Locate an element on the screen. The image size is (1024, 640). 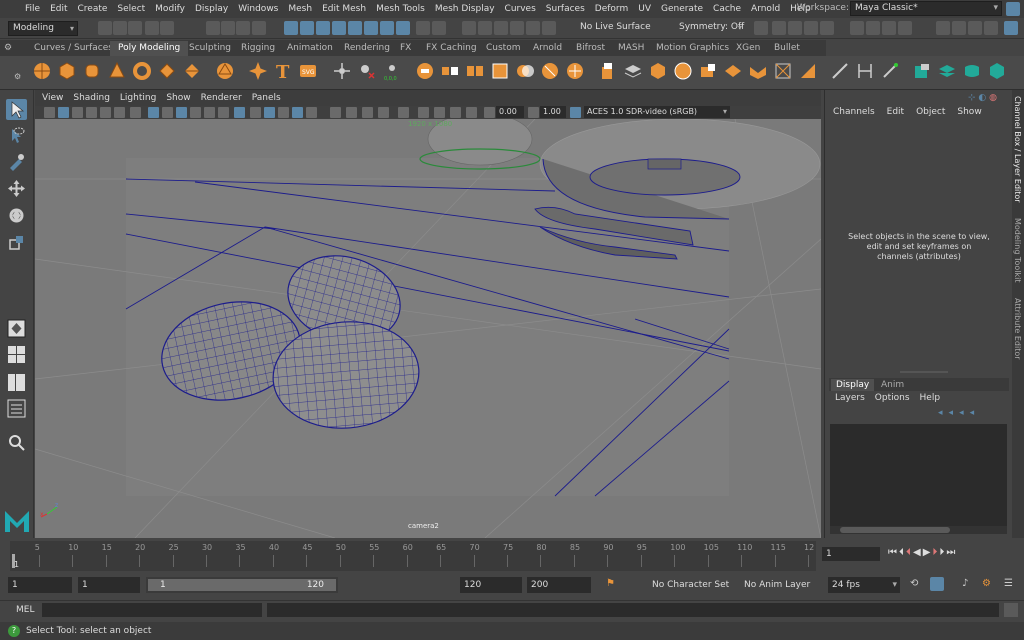
play-backward-icon: ◀ is located at coordinates (917, 552).